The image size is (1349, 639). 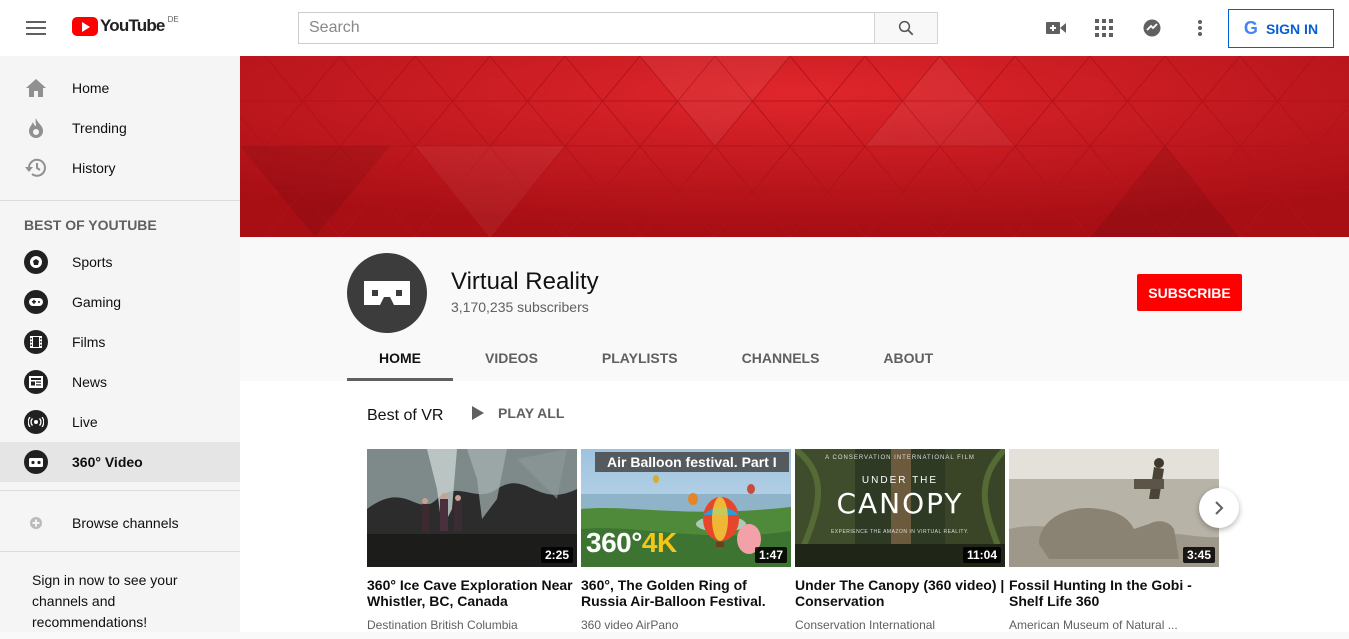 I want to click on video-duration: 2:25, so click(x=556, y=555).